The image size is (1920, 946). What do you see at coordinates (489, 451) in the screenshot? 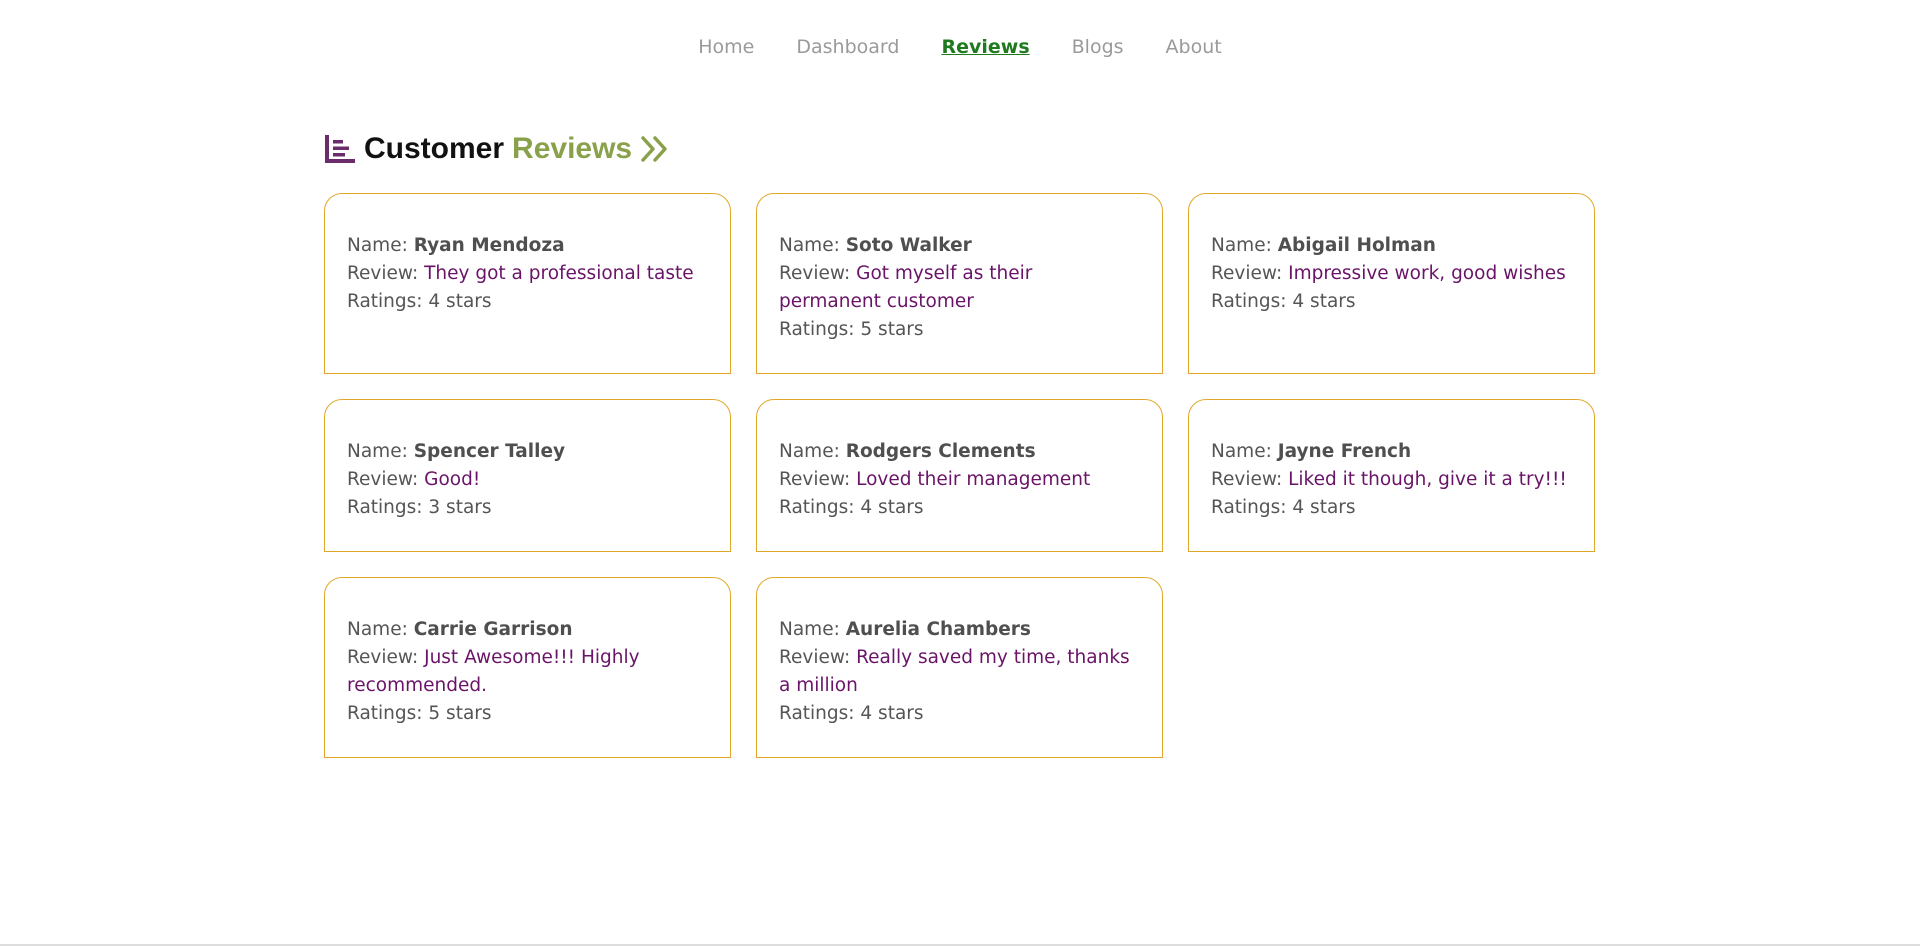
I see `reviewer-name: Spencer Talley` at bounding box center [489, 451].